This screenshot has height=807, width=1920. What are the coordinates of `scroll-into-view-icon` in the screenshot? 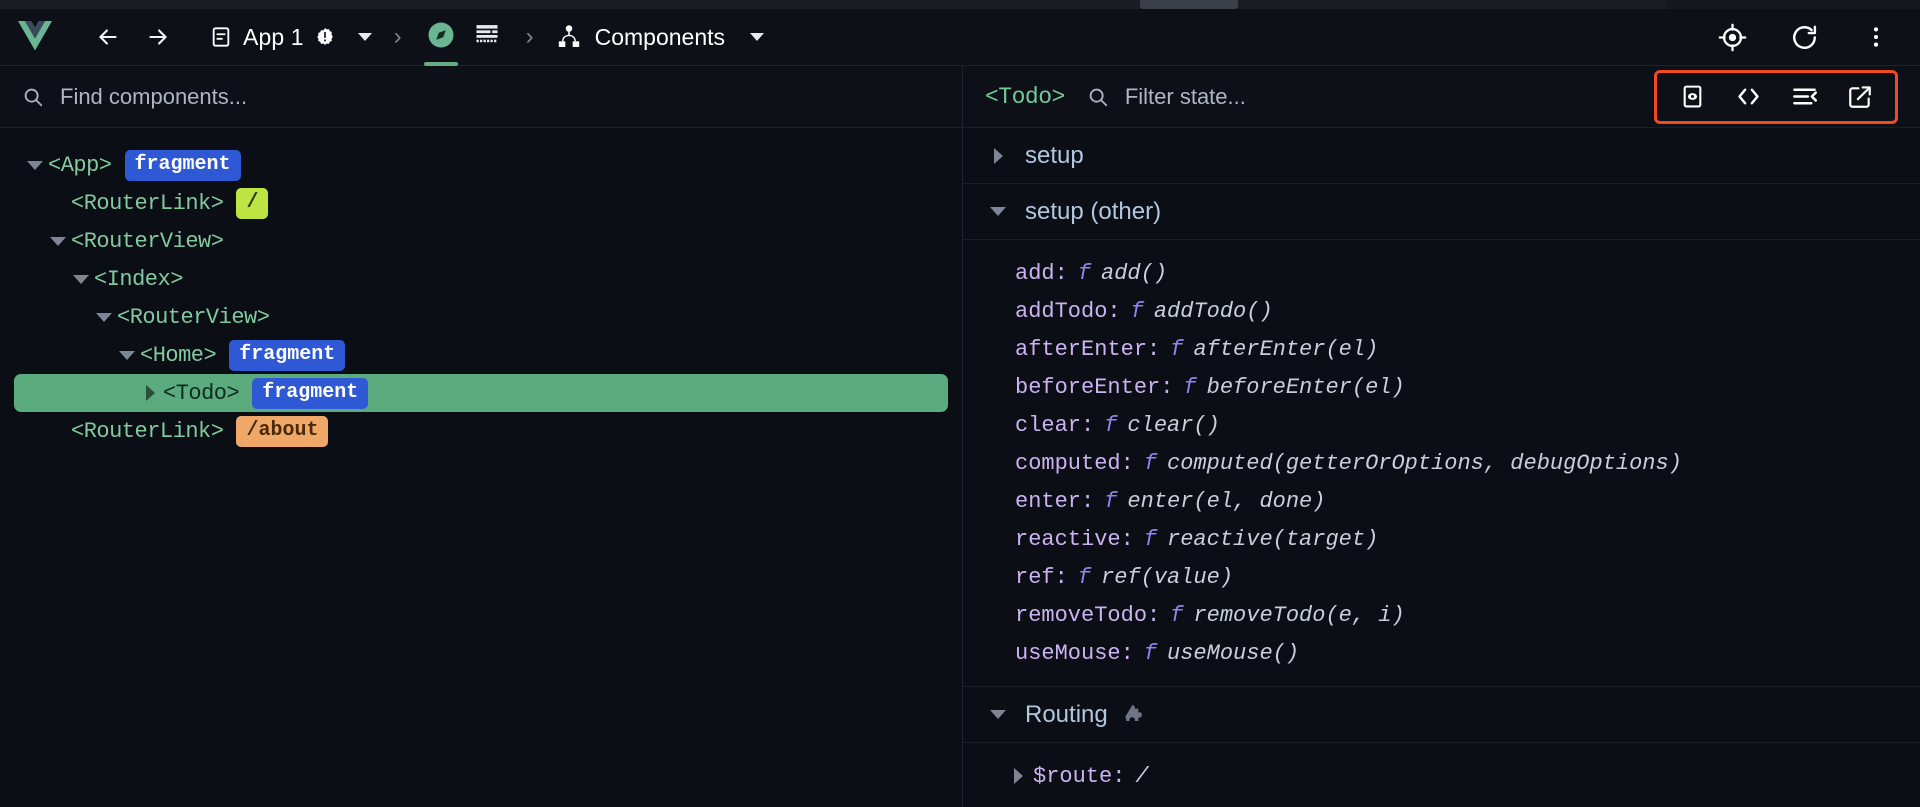 It's located at (1692, 97).